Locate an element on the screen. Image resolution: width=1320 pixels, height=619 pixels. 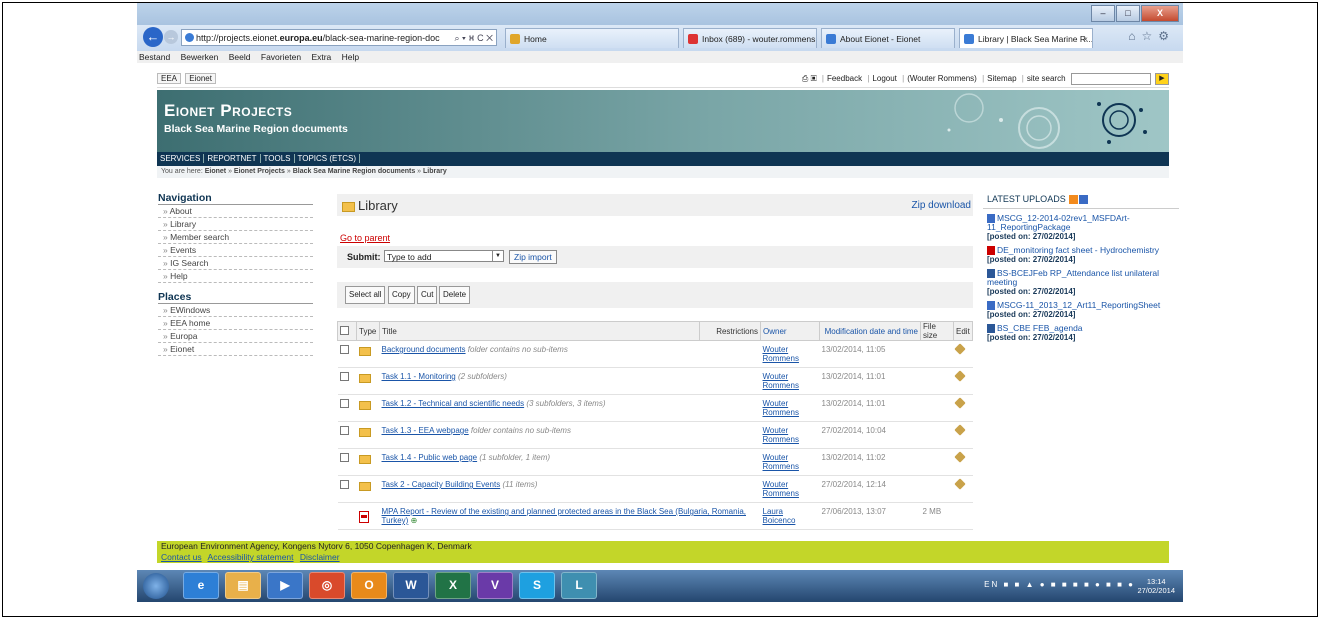
delete-button: Delete is located at coordinates (455, 295).